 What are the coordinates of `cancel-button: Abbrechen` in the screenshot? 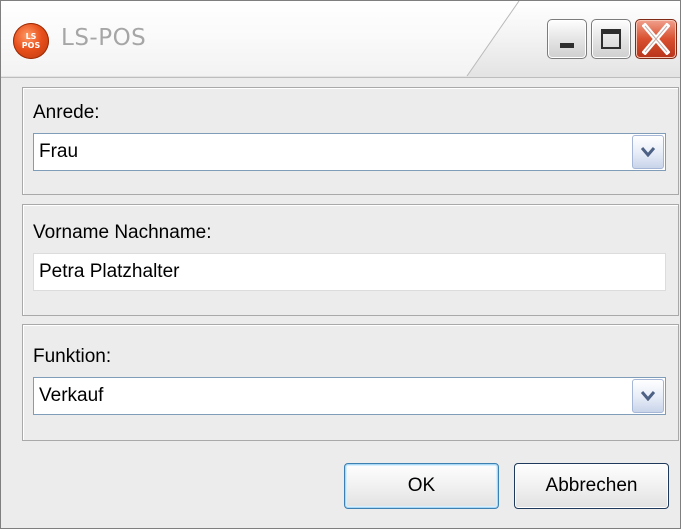 It's located at (591, 486).